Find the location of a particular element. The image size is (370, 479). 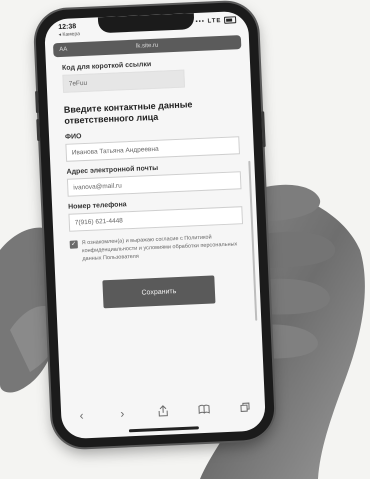

email-input: ivanova@mail.ru is located at coordinates (154, 184).